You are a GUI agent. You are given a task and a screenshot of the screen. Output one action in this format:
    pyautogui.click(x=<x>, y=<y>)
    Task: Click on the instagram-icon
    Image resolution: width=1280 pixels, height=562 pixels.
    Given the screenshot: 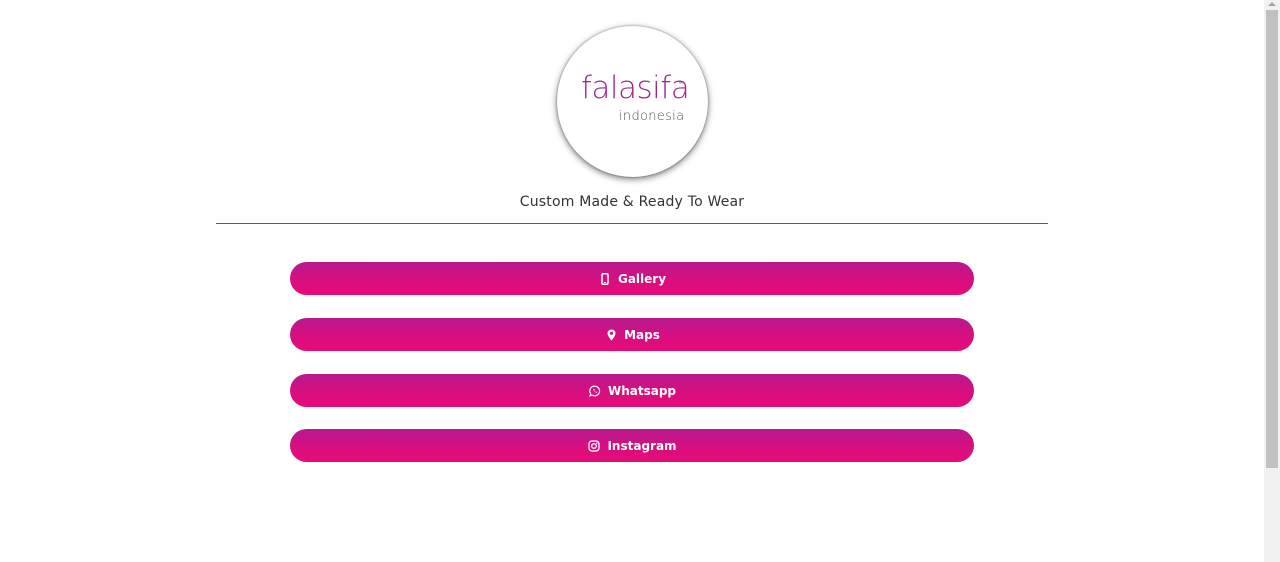 What is the action you would take?
    pyautogui.click(x=594, y=446)
    